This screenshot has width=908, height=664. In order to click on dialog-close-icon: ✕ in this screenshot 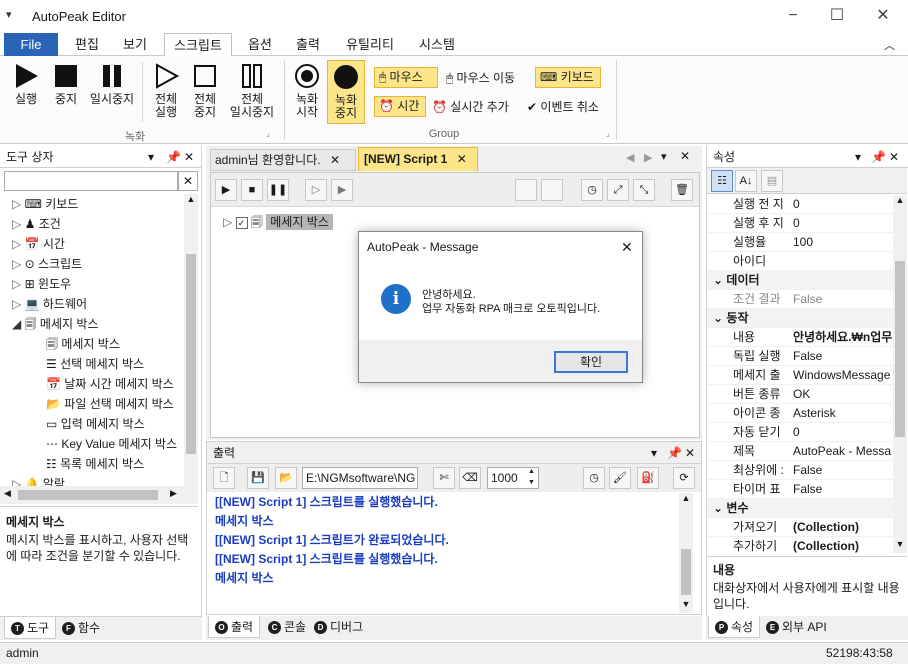, I will do `click(627, 247)`.